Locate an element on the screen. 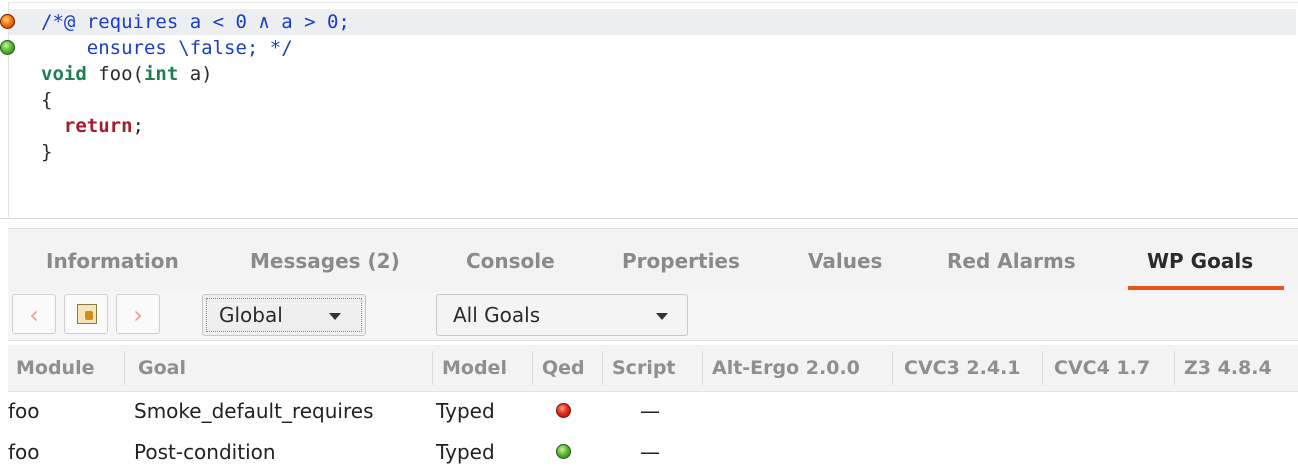  column-header-cvc3: CVC3 2.4.1 is located at coordinates (962, 368).